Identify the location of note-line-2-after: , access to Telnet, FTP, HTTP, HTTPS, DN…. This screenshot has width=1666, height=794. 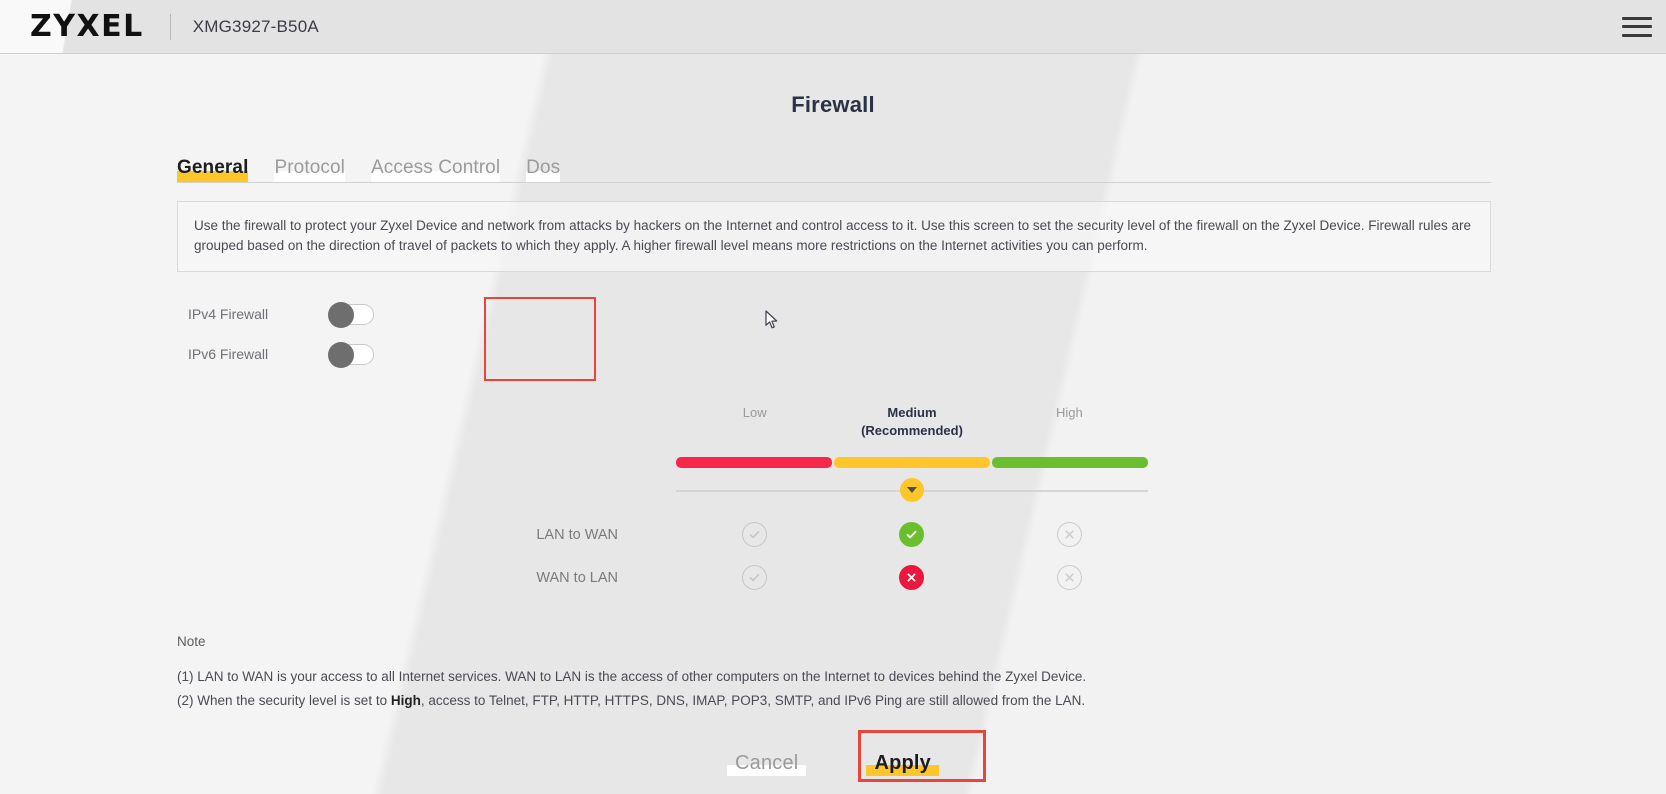
(753, 700).